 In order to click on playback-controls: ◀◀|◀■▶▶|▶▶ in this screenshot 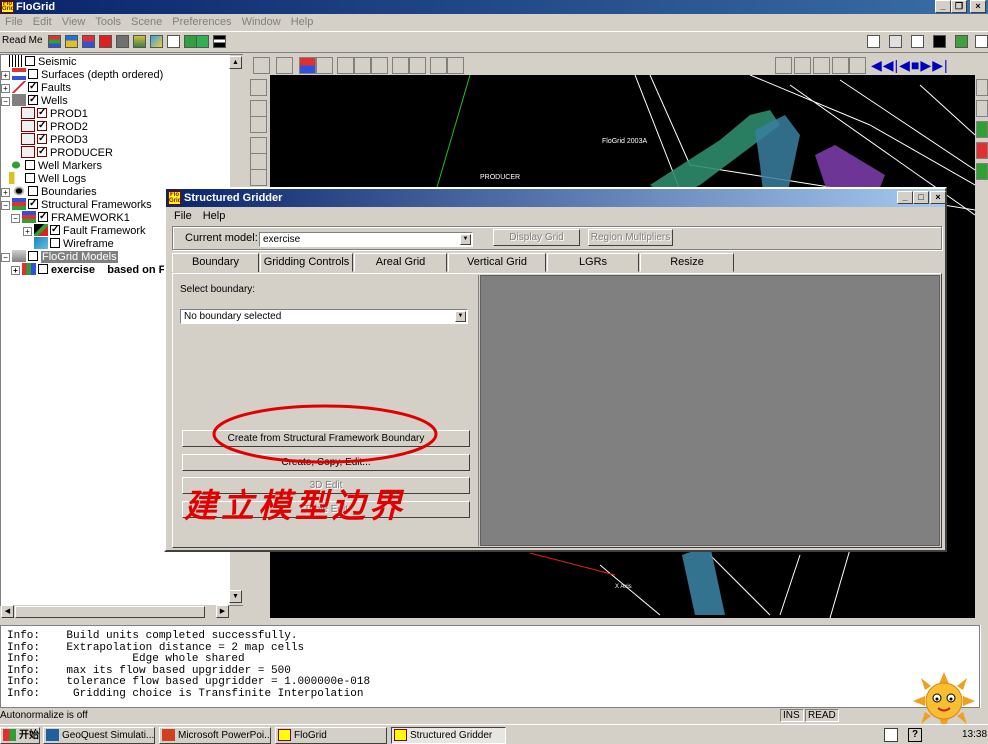, I will do `click(919, 73)`.